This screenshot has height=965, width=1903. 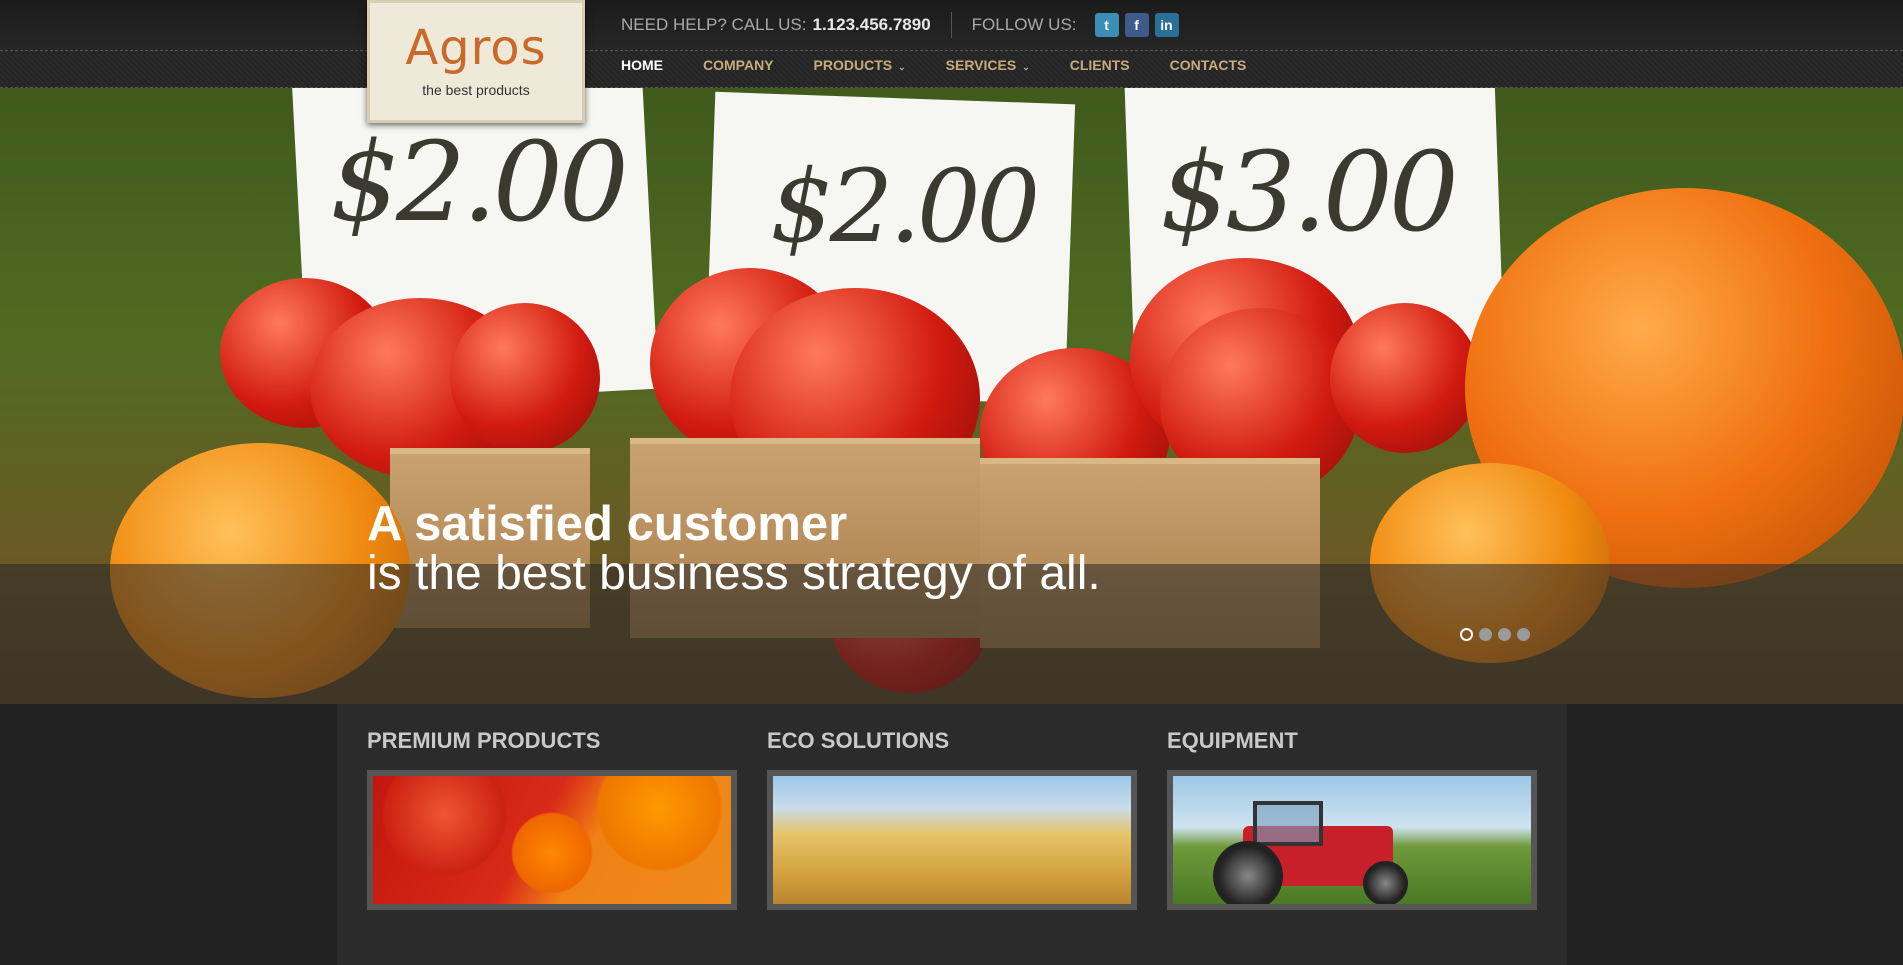 What do you see at coordinates (981, 65) in the screenshot?
I see `nav-services-label: SERVICES` at bounding box center [981, 65].